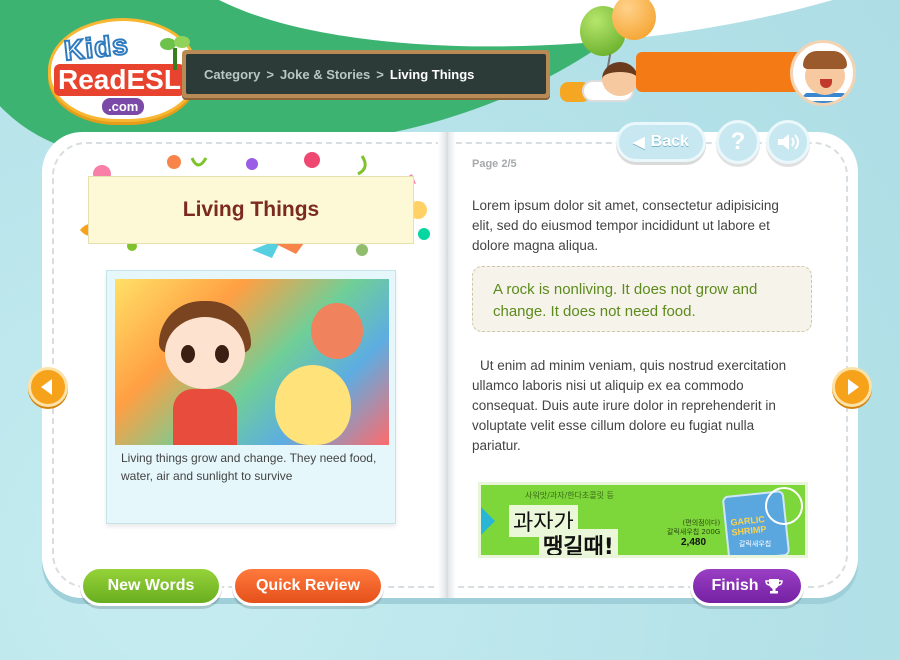  I want to click on next-page-button, so click(852, 387).